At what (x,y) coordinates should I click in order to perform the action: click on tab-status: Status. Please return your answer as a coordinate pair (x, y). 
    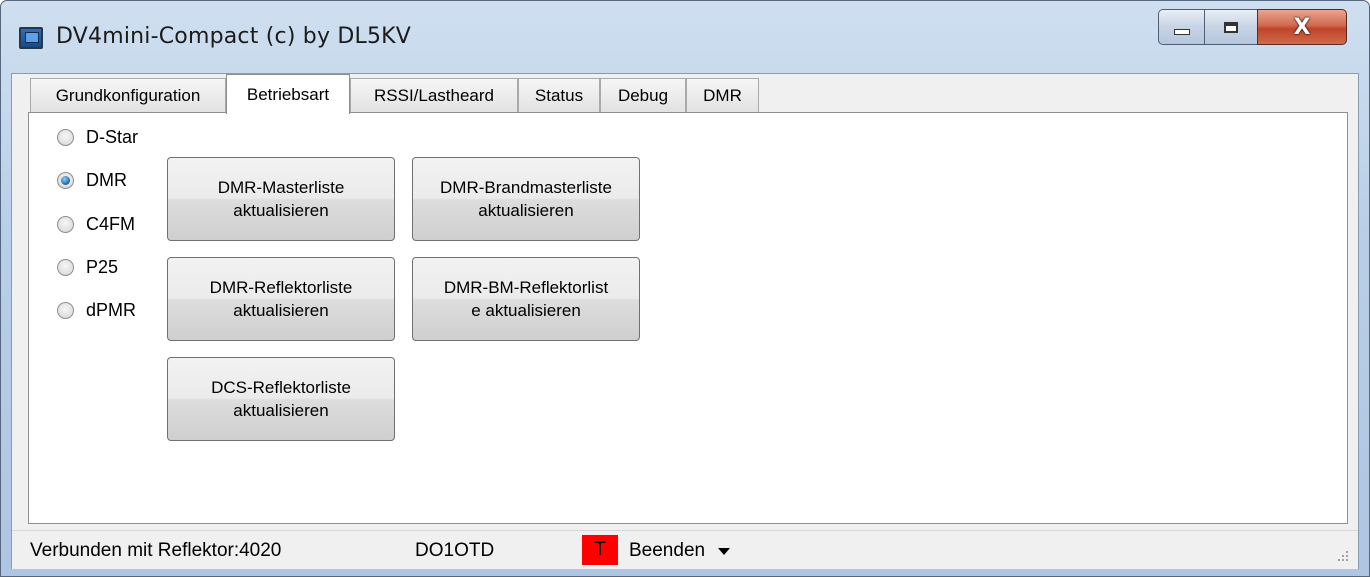
    Looking at the image, I should click on (559, 95).